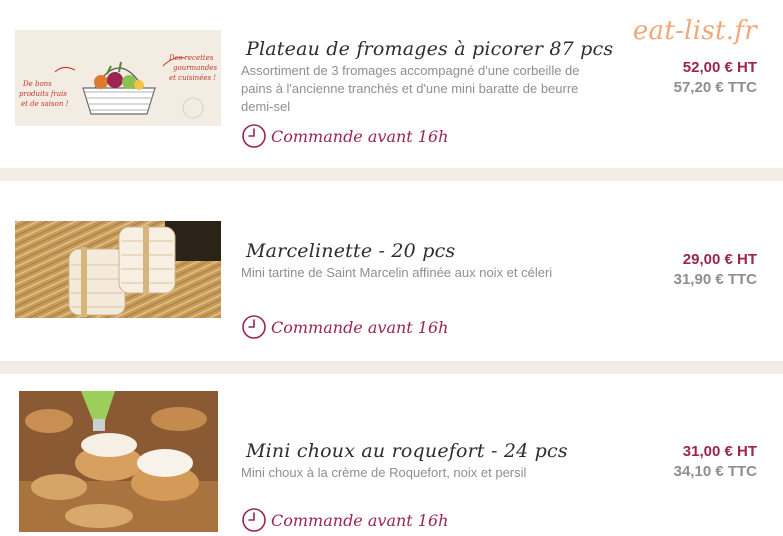 The image size is (783, 536). What do you see at coordinates (719, 259) in the screenshot?
I see `price-ht: 29,00 € HT` at bounding box center [719, 259].